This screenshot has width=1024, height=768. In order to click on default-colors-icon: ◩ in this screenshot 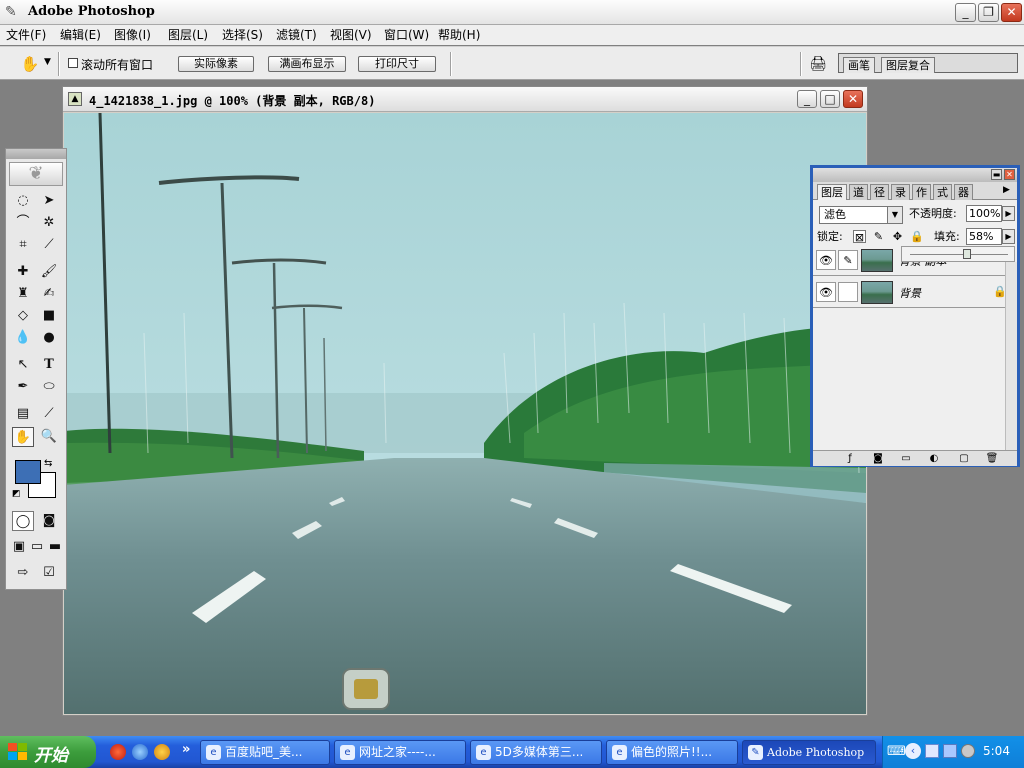, I will do `click(16, 494)`.